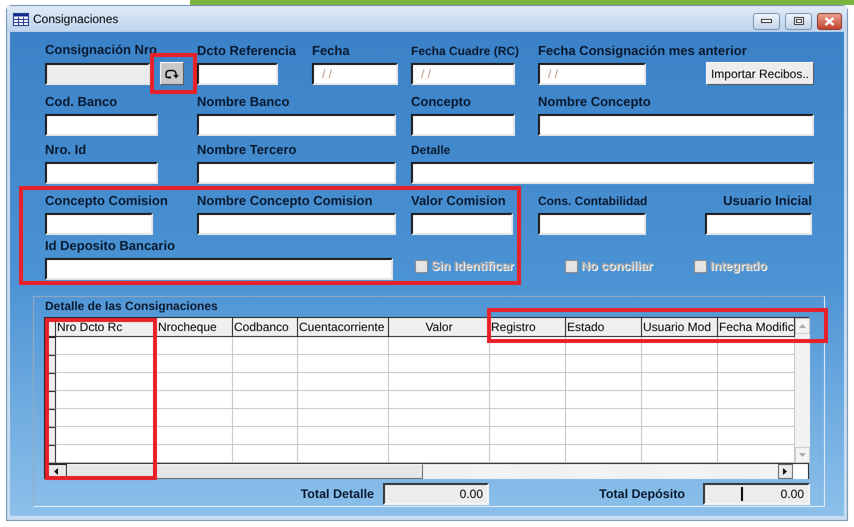 This screenshot has width=854, height=527. Describe the element at coordinates (767, 201) in the screenshot. I see `field-label: Usuario Inicial` at that location.